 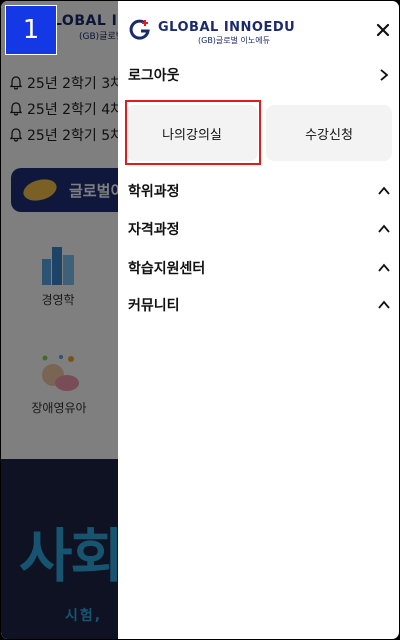 What do you see at coordinates (259, 268) in the screenshot?
I see `menu-section-learning-support: 학습지원센터` at bounding box center [259, 268].